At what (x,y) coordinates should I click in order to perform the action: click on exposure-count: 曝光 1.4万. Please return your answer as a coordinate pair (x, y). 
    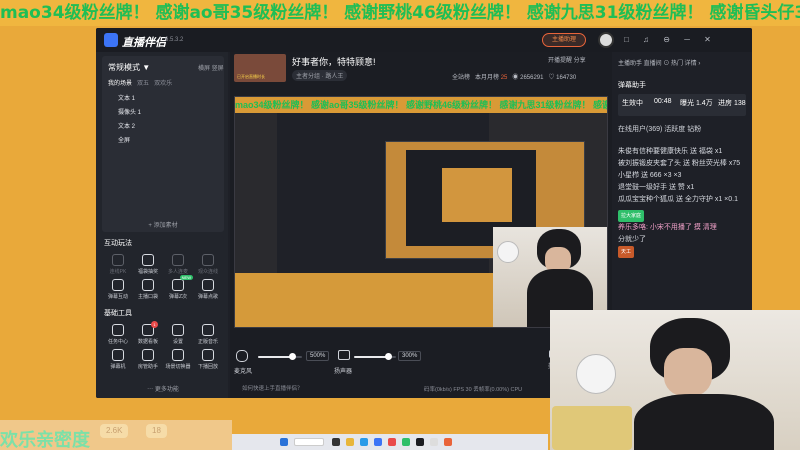
    Looking at the image, I should click on (696, 103).